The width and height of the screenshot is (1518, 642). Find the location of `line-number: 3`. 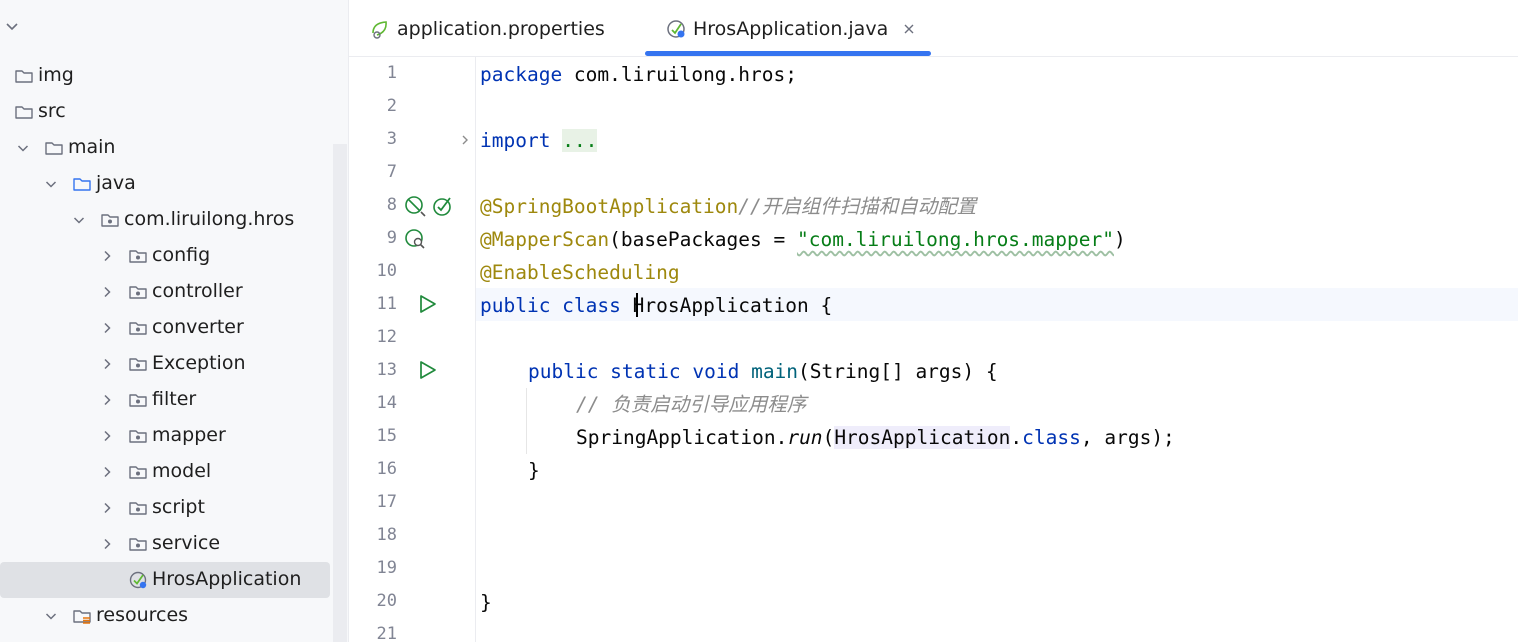

line-number: 3 is located at coordinates (391, 139).